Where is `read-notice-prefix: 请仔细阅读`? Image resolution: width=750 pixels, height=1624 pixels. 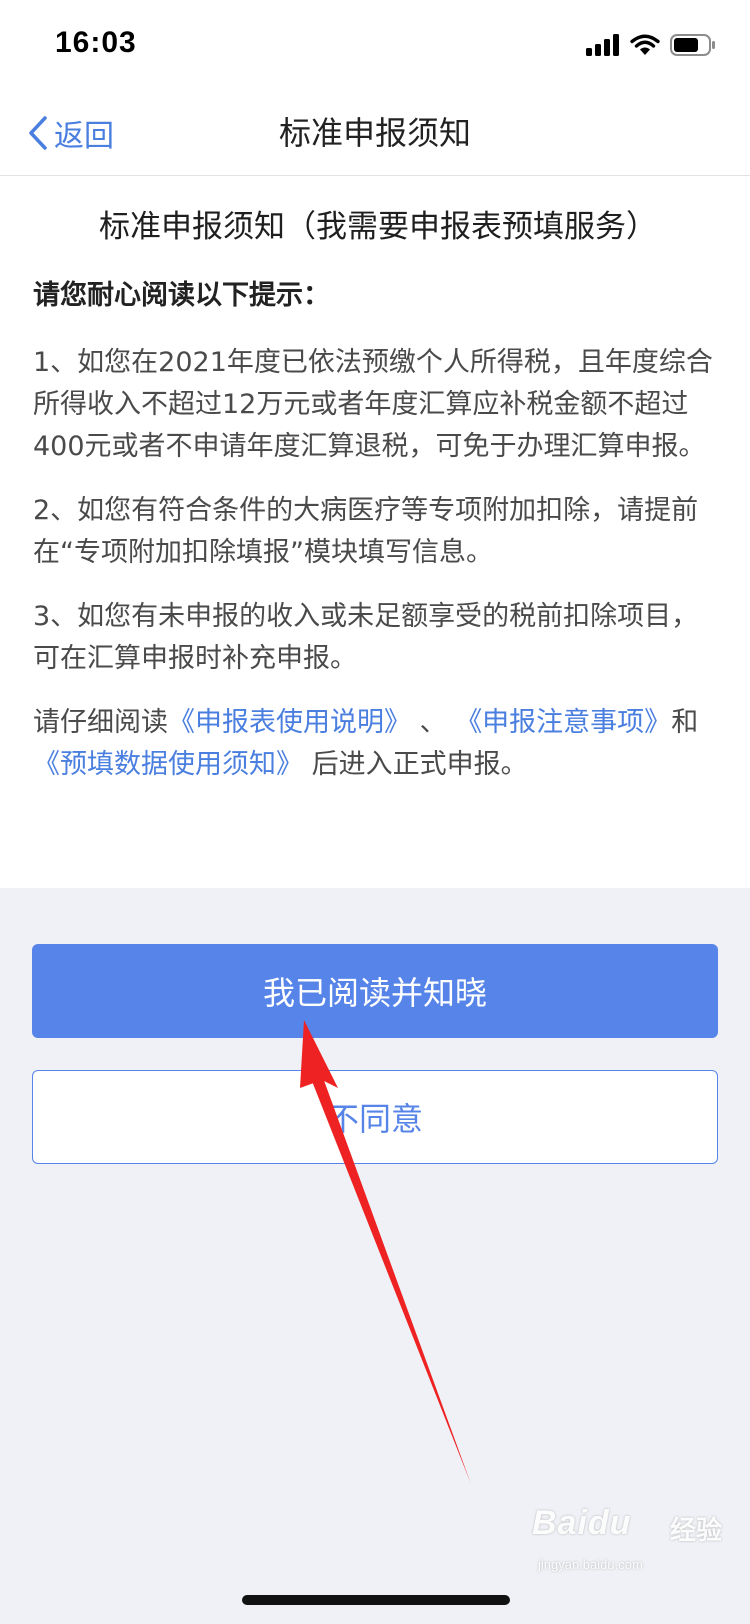 read-notice-prefix: 请仔细阅读 is located at coordinates (100, 722).